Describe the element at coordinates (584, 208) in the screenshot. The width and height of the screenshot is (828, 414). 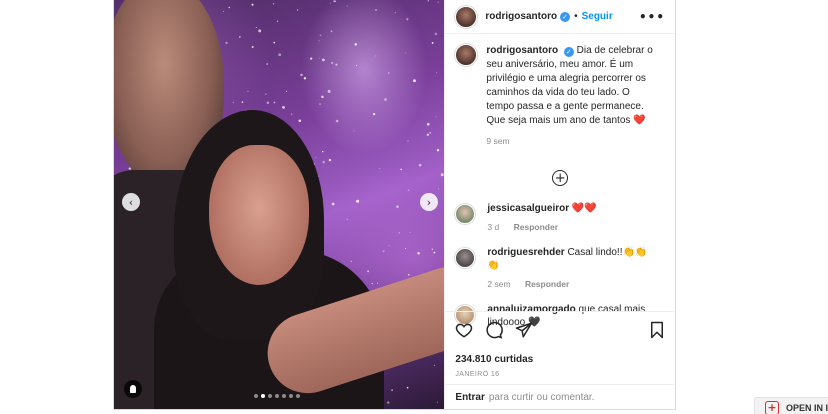
I see `comment-text: ❤️❤️` at that location.